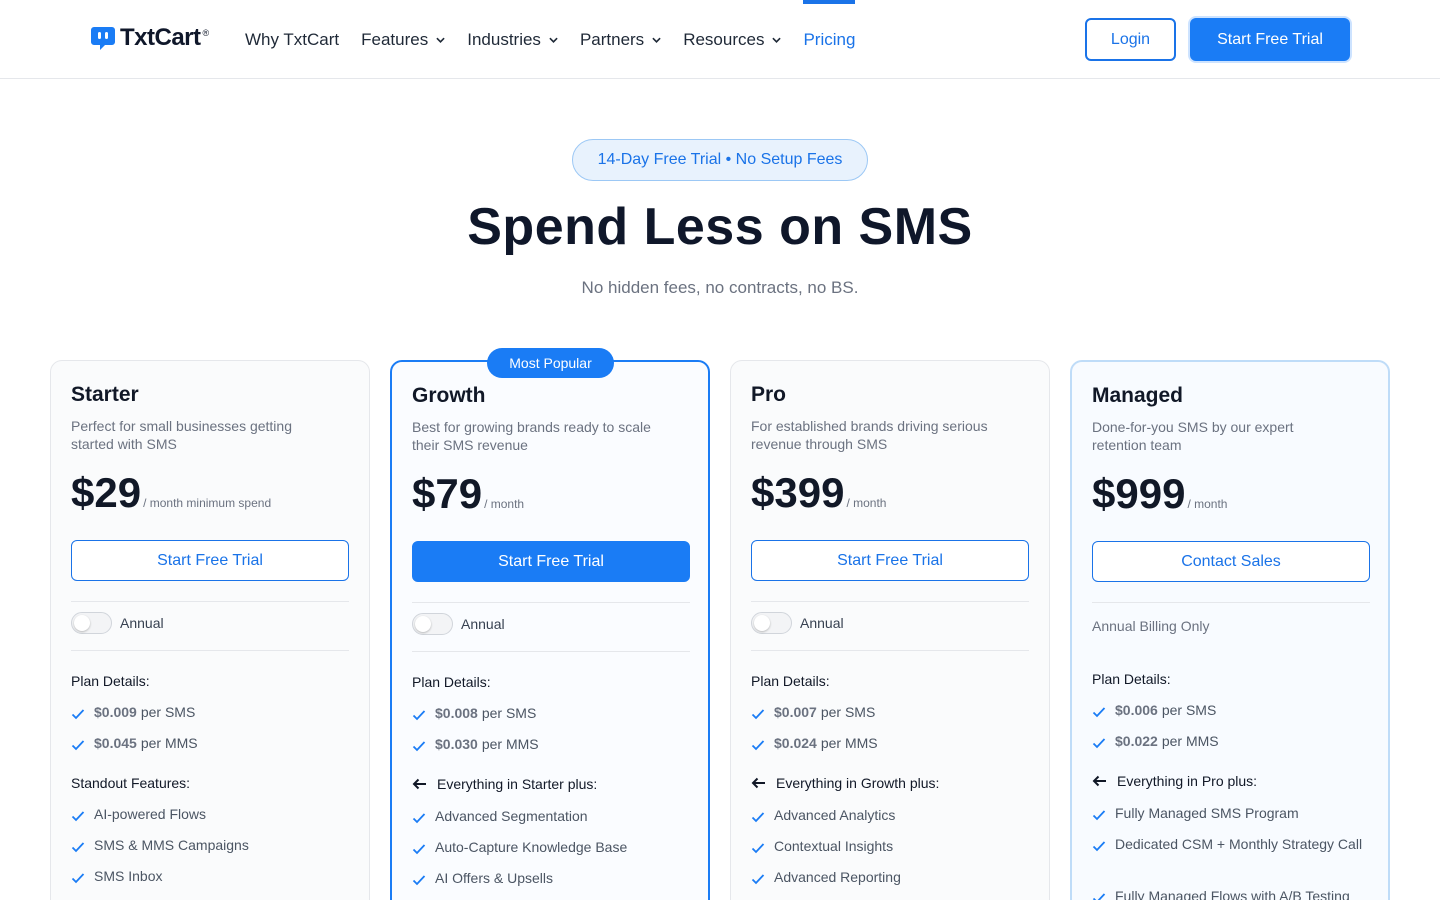 The image size is (1440, 900). Describe the element at coordinates (1130, 39) in the screenshot. I see `login-button: Login` at that location.